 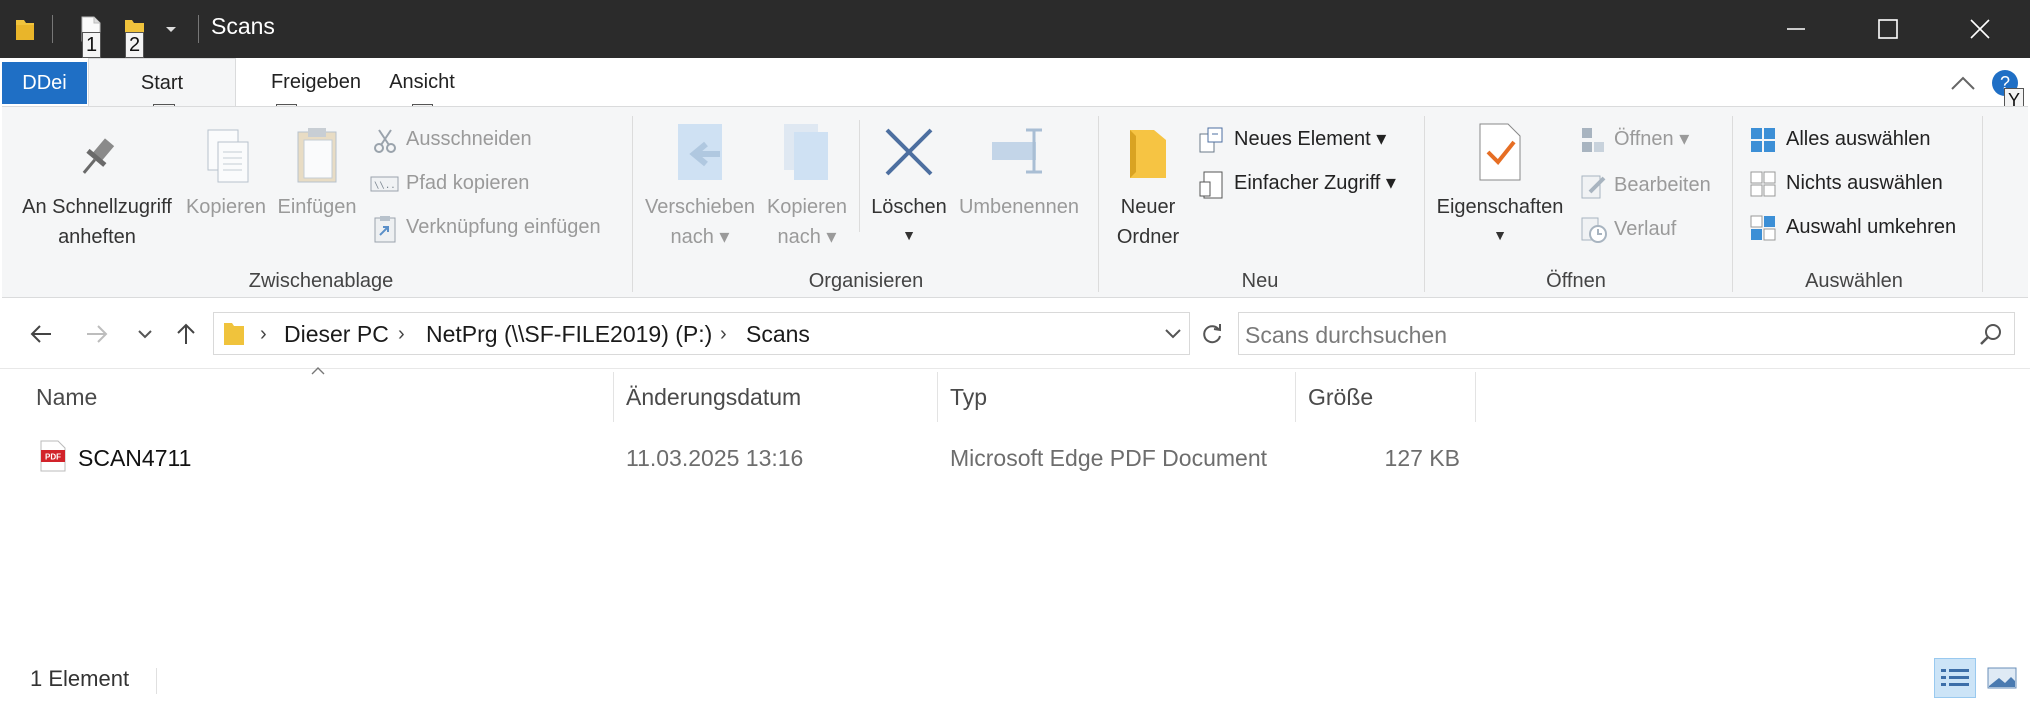 What do you see at coordinates (2002, 678) in the screenshot?
I see `large-icons-view-button` at bounding box center [2002, 678].